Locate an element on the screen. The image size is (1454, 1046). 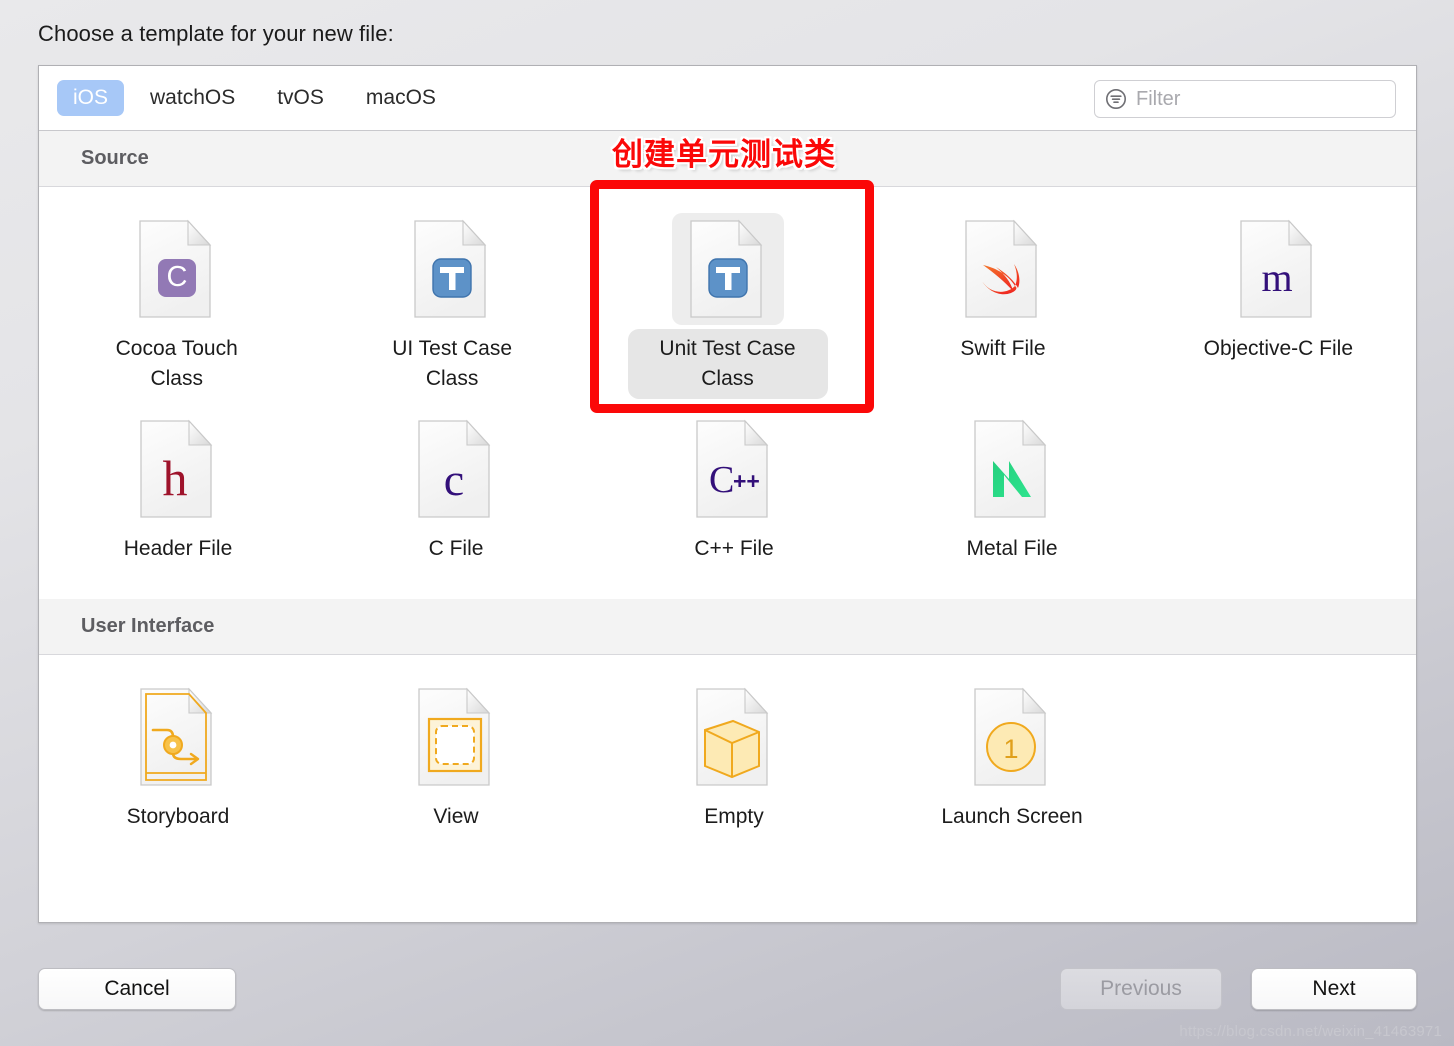
cocoa-touch-class-icon: C is located at coordinates (177, 269).